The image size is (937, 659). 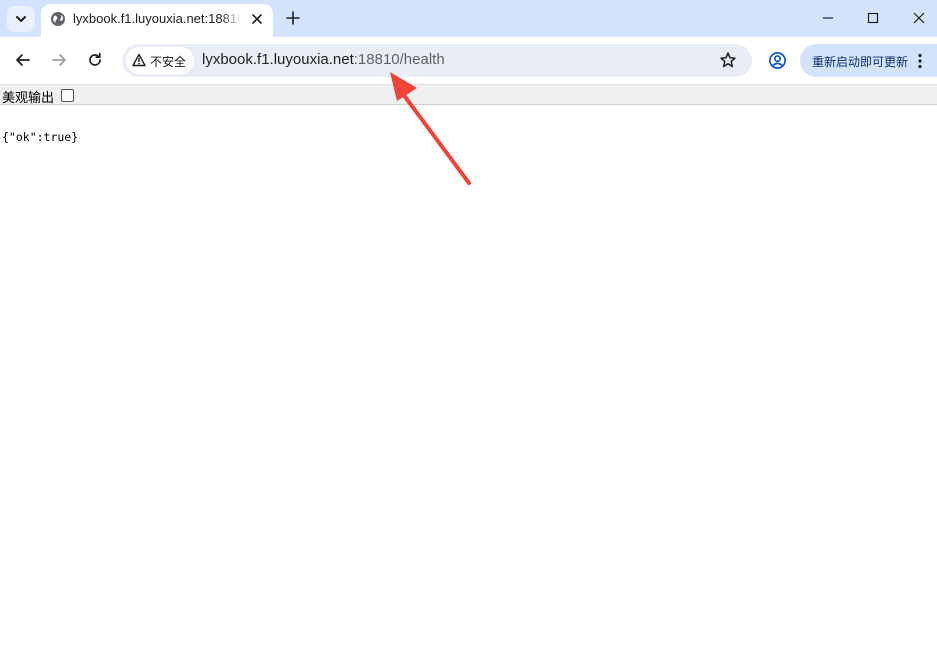 I want to click on tab-search-button, so click(x=21, y=19).